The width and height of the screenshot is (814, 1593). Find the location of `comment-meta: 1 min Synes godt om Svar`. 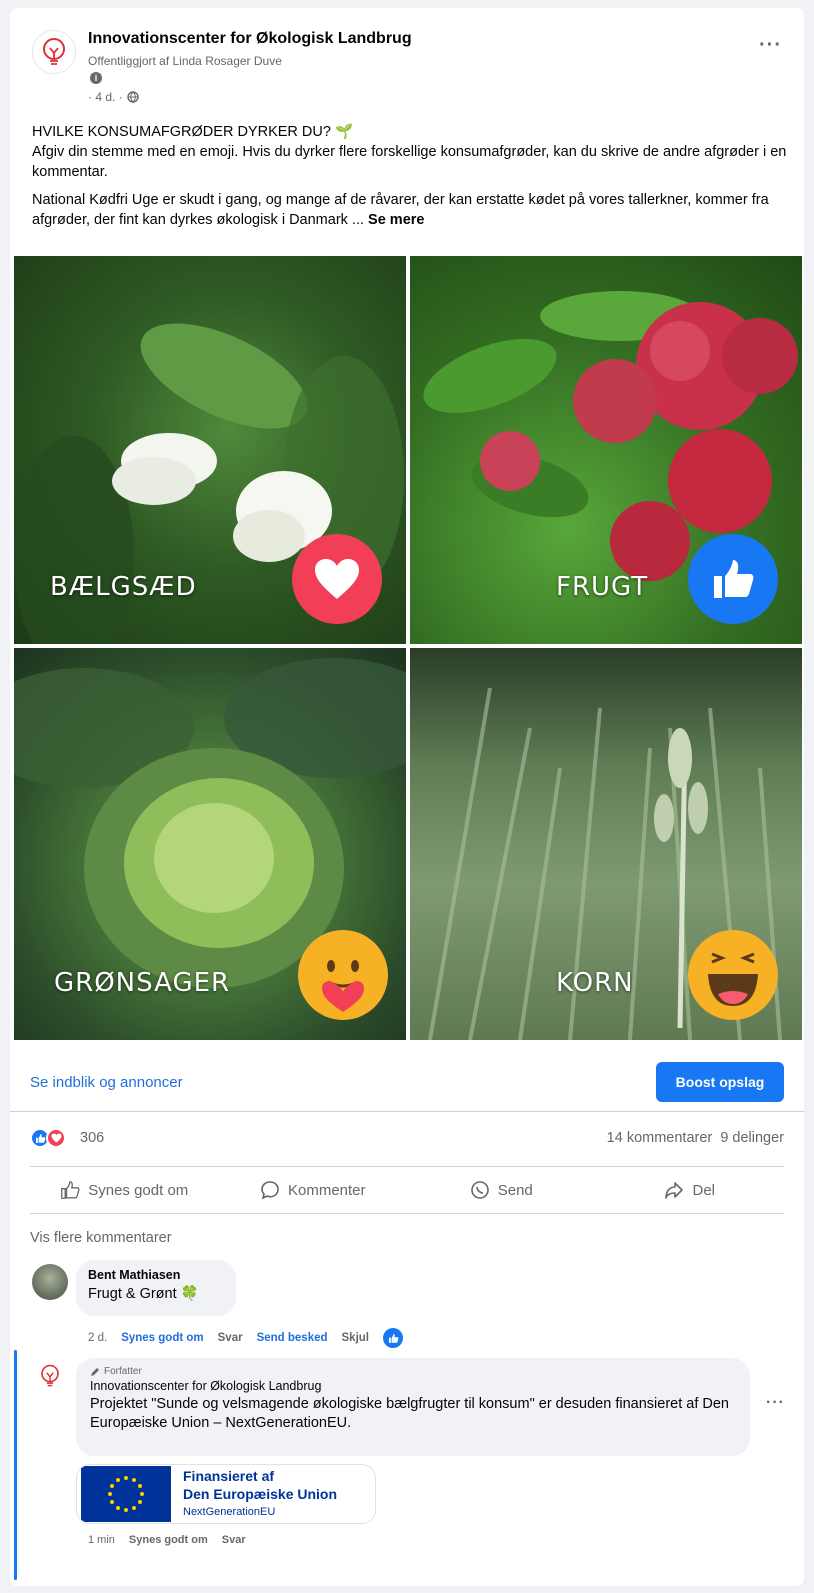

comment-meta: 1 min Synes godt om Svar is located at coordinates (167, 1540).